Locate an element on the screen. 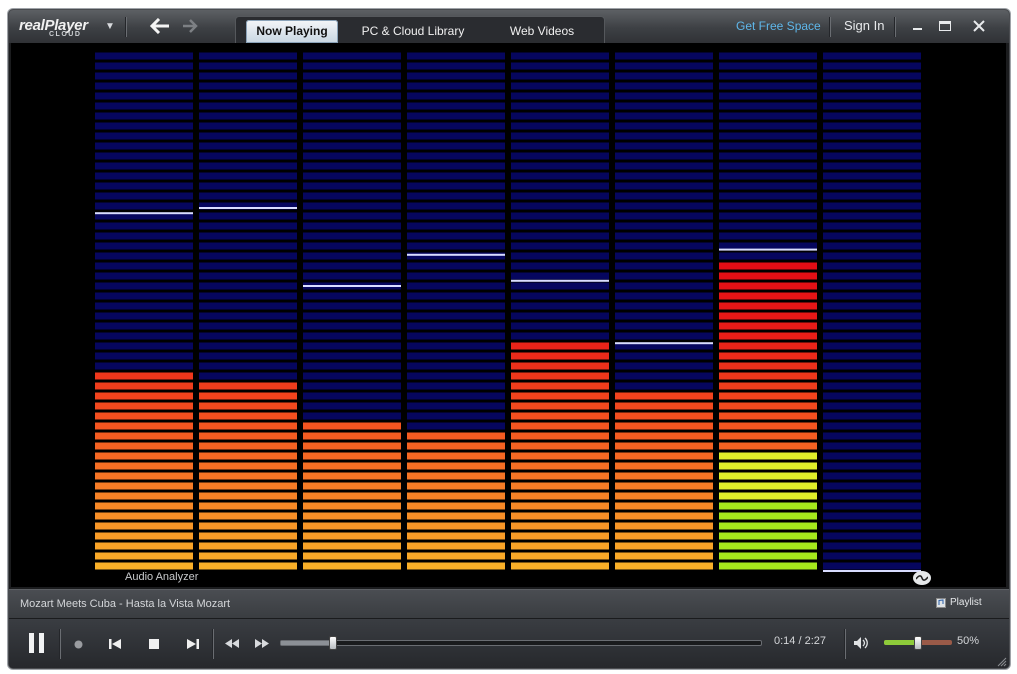 Image resolution: width=1017 pixels, height=674 pixels. close-icon is located at coordinates (979, 26).